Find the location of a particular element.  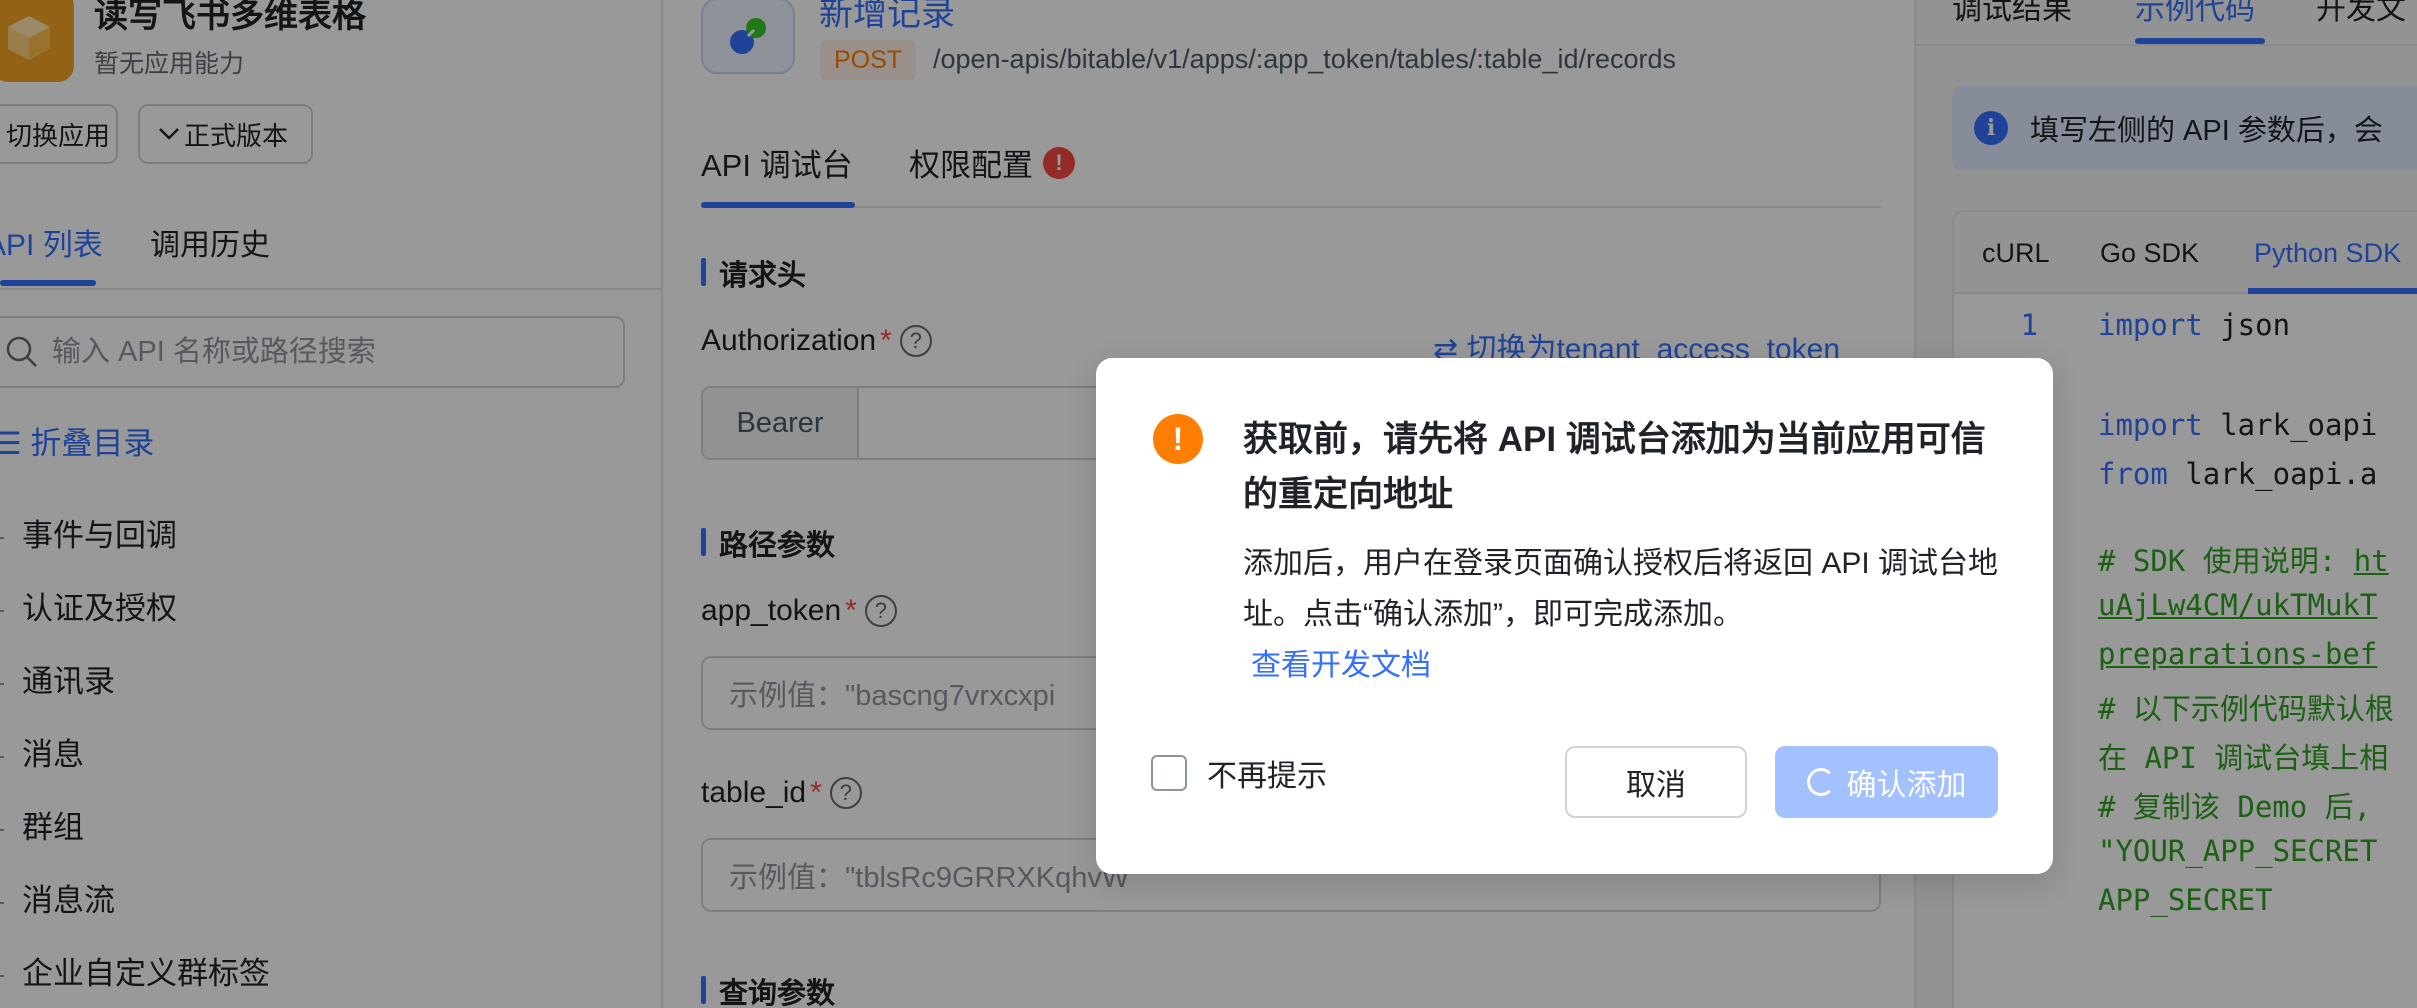

dialog-title: 获取前，请先将 API 调试台添加为当前应用可信的重定向地址 is located at coordinates (1614, 467).